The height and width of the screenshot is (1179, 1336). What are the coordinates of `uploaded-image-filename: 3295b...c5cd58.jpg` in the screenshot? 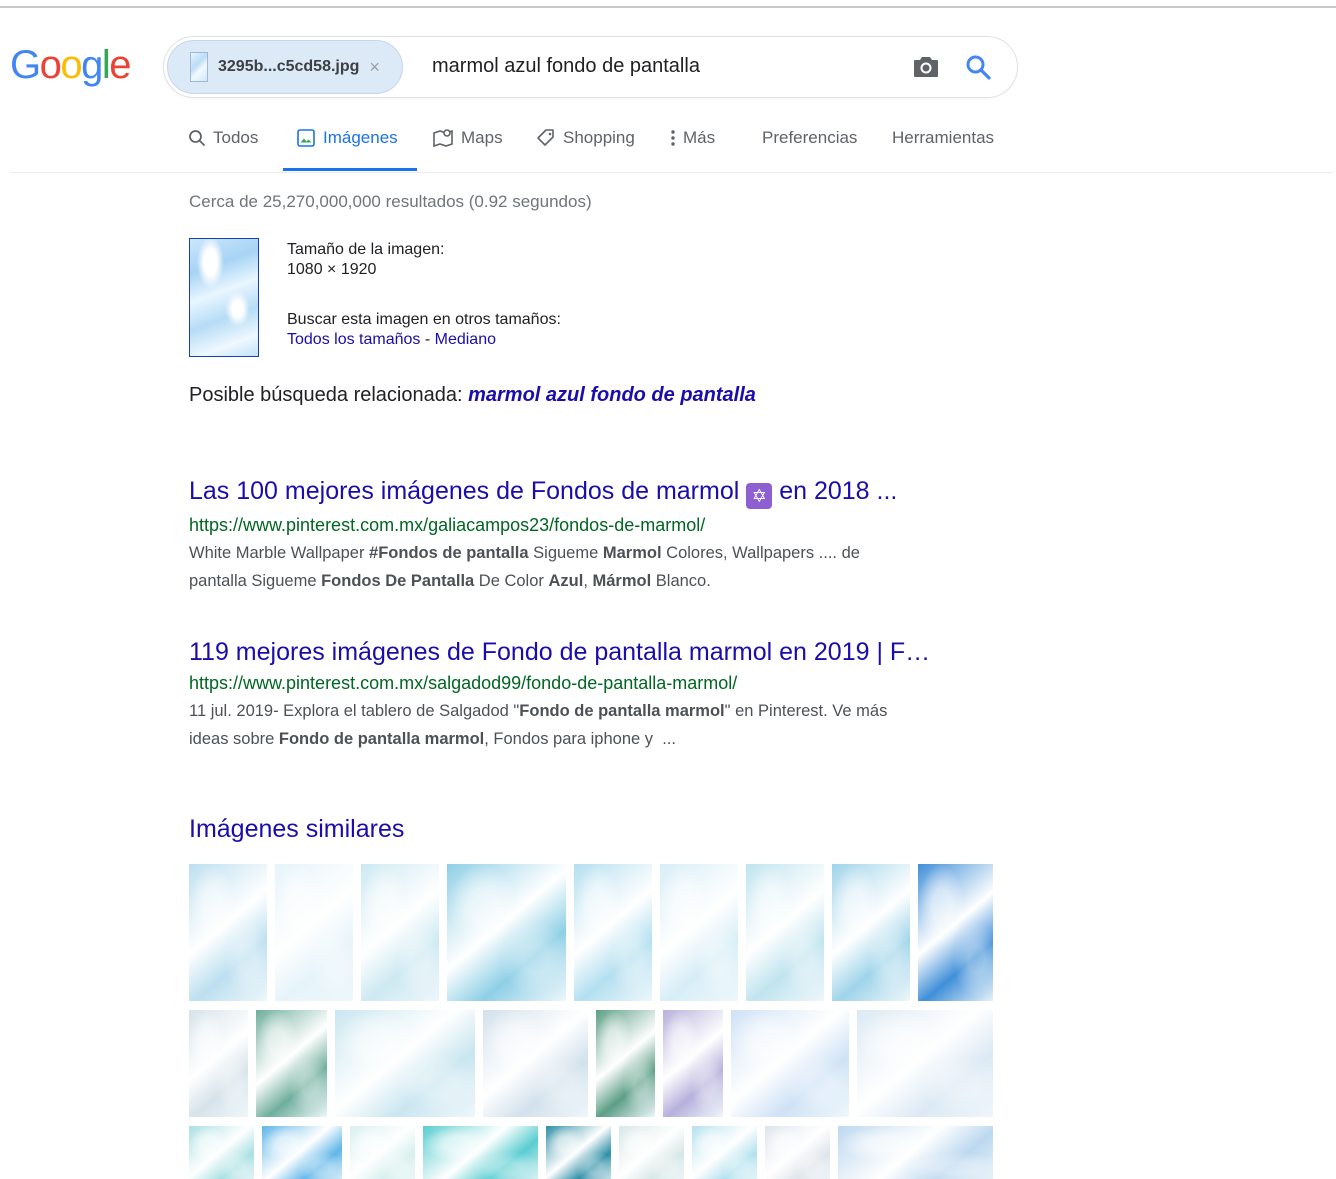 It's located at (289, 66).